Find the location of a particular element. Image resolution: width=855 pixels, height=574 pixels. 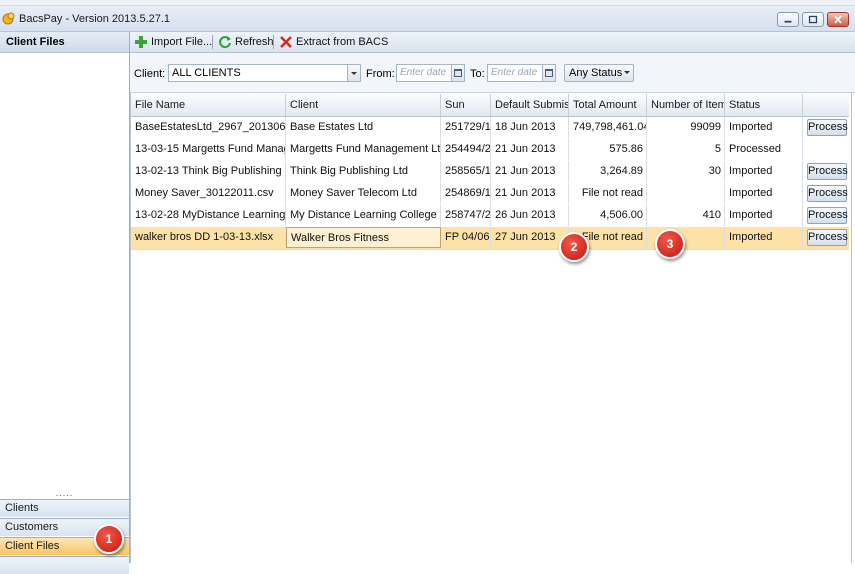

cell-file-name: 13-02-13 Think Big Publishing Ltd is located at coordinates (208, 171).